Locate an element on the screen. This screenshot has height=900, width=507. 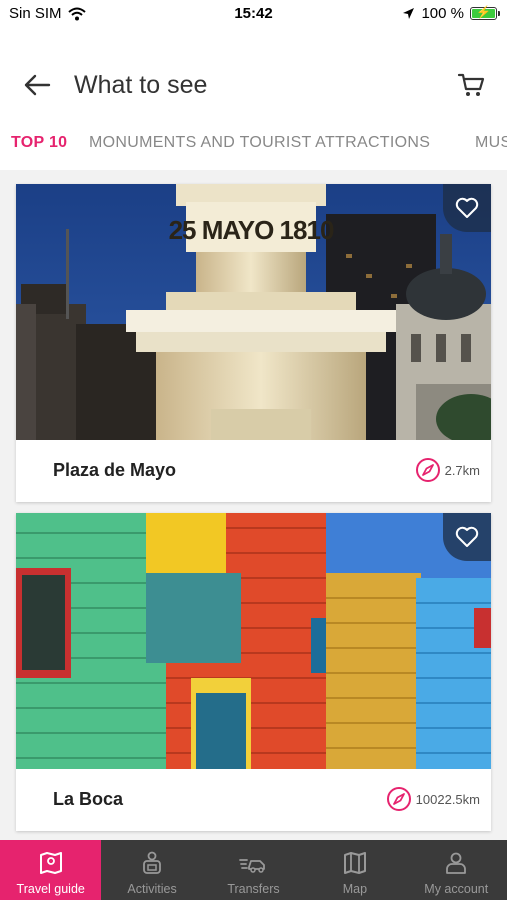
charging-bolt-icon: ⚡ is located at coordinates (483, 12).